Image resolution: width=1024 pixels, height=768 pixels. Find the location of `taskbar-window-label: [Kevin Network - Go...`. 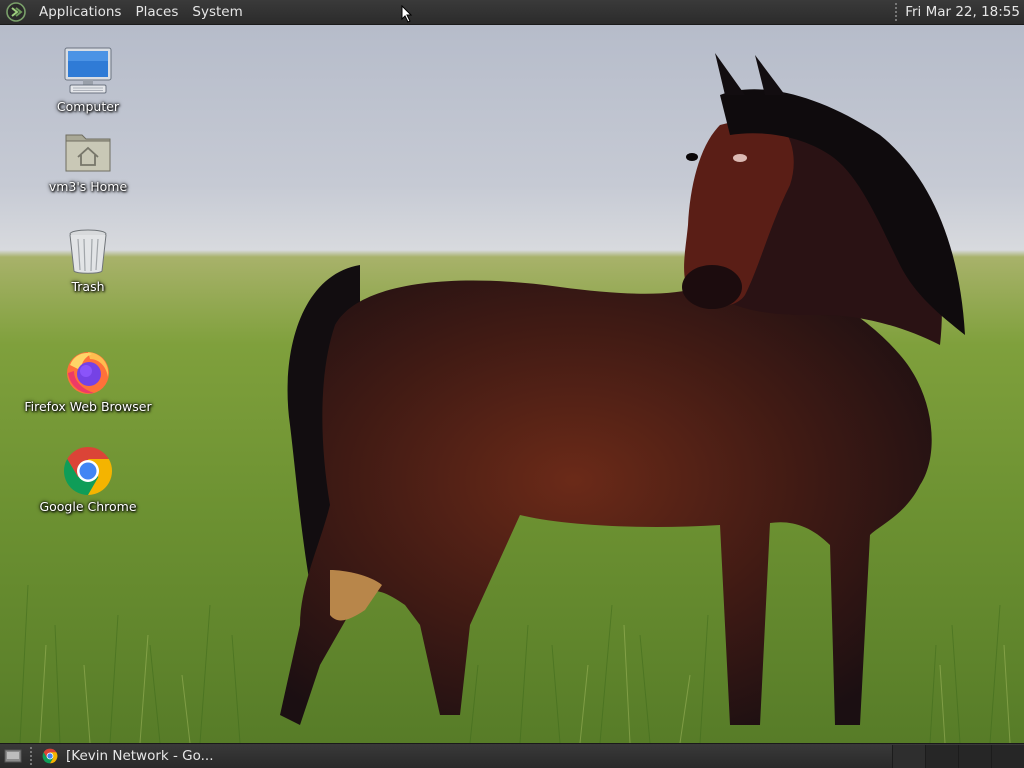

taskbar-window-label: [Kevin Network - Go... is located at coordinates (140, 756).